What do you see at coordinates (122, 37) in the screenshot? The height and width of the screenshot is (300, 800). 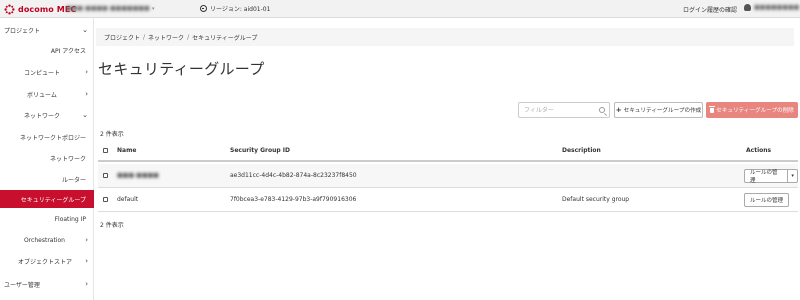 I see `breadcrumb-item-project: プロジェクト` at bounding box center [122, 37].